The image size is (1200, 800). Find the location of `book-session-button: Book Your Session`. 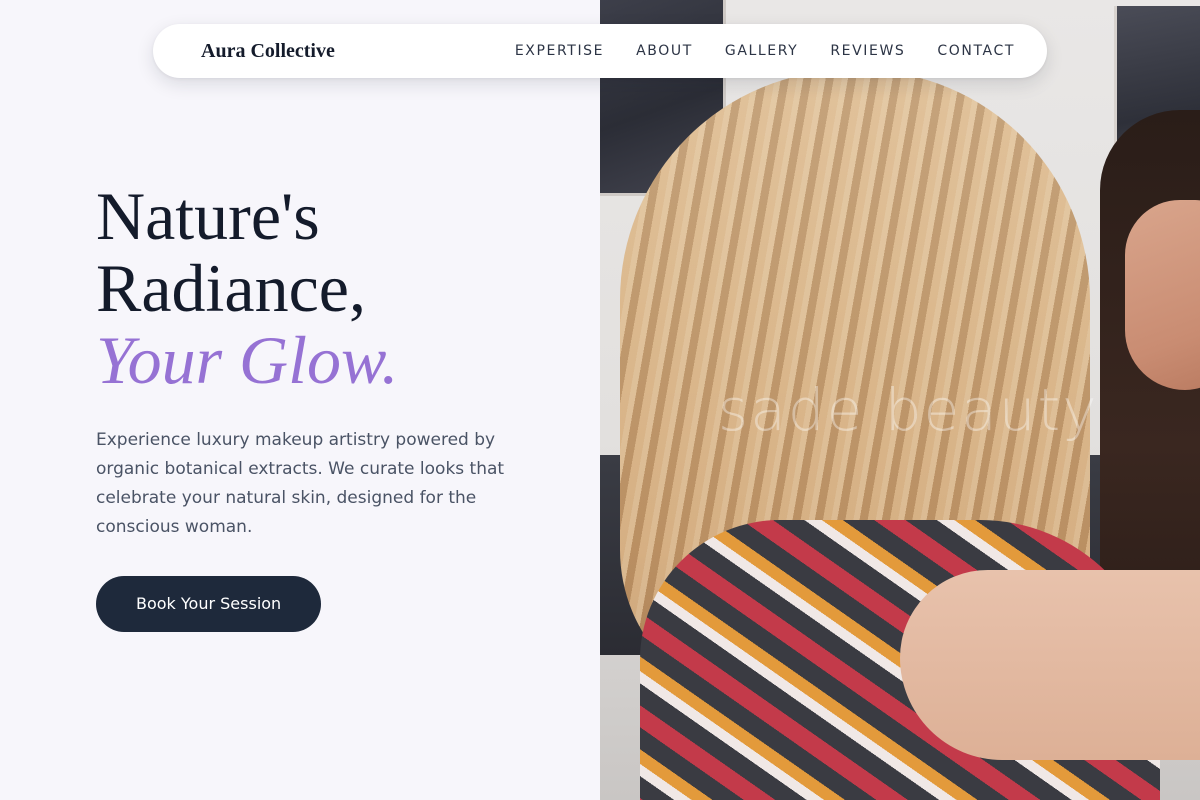

book-session-button: Book Your Session is located at coordinates (209, 604).